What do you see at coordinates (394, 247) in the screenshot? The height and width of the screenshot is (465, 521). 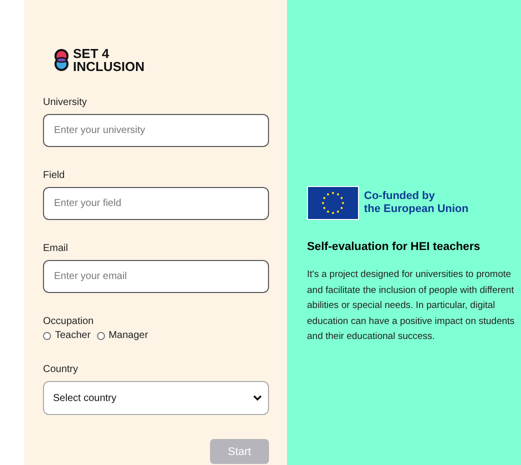 I see `info-title: Self-evaluation for HEI teachers` at bounding box center [394, 247].